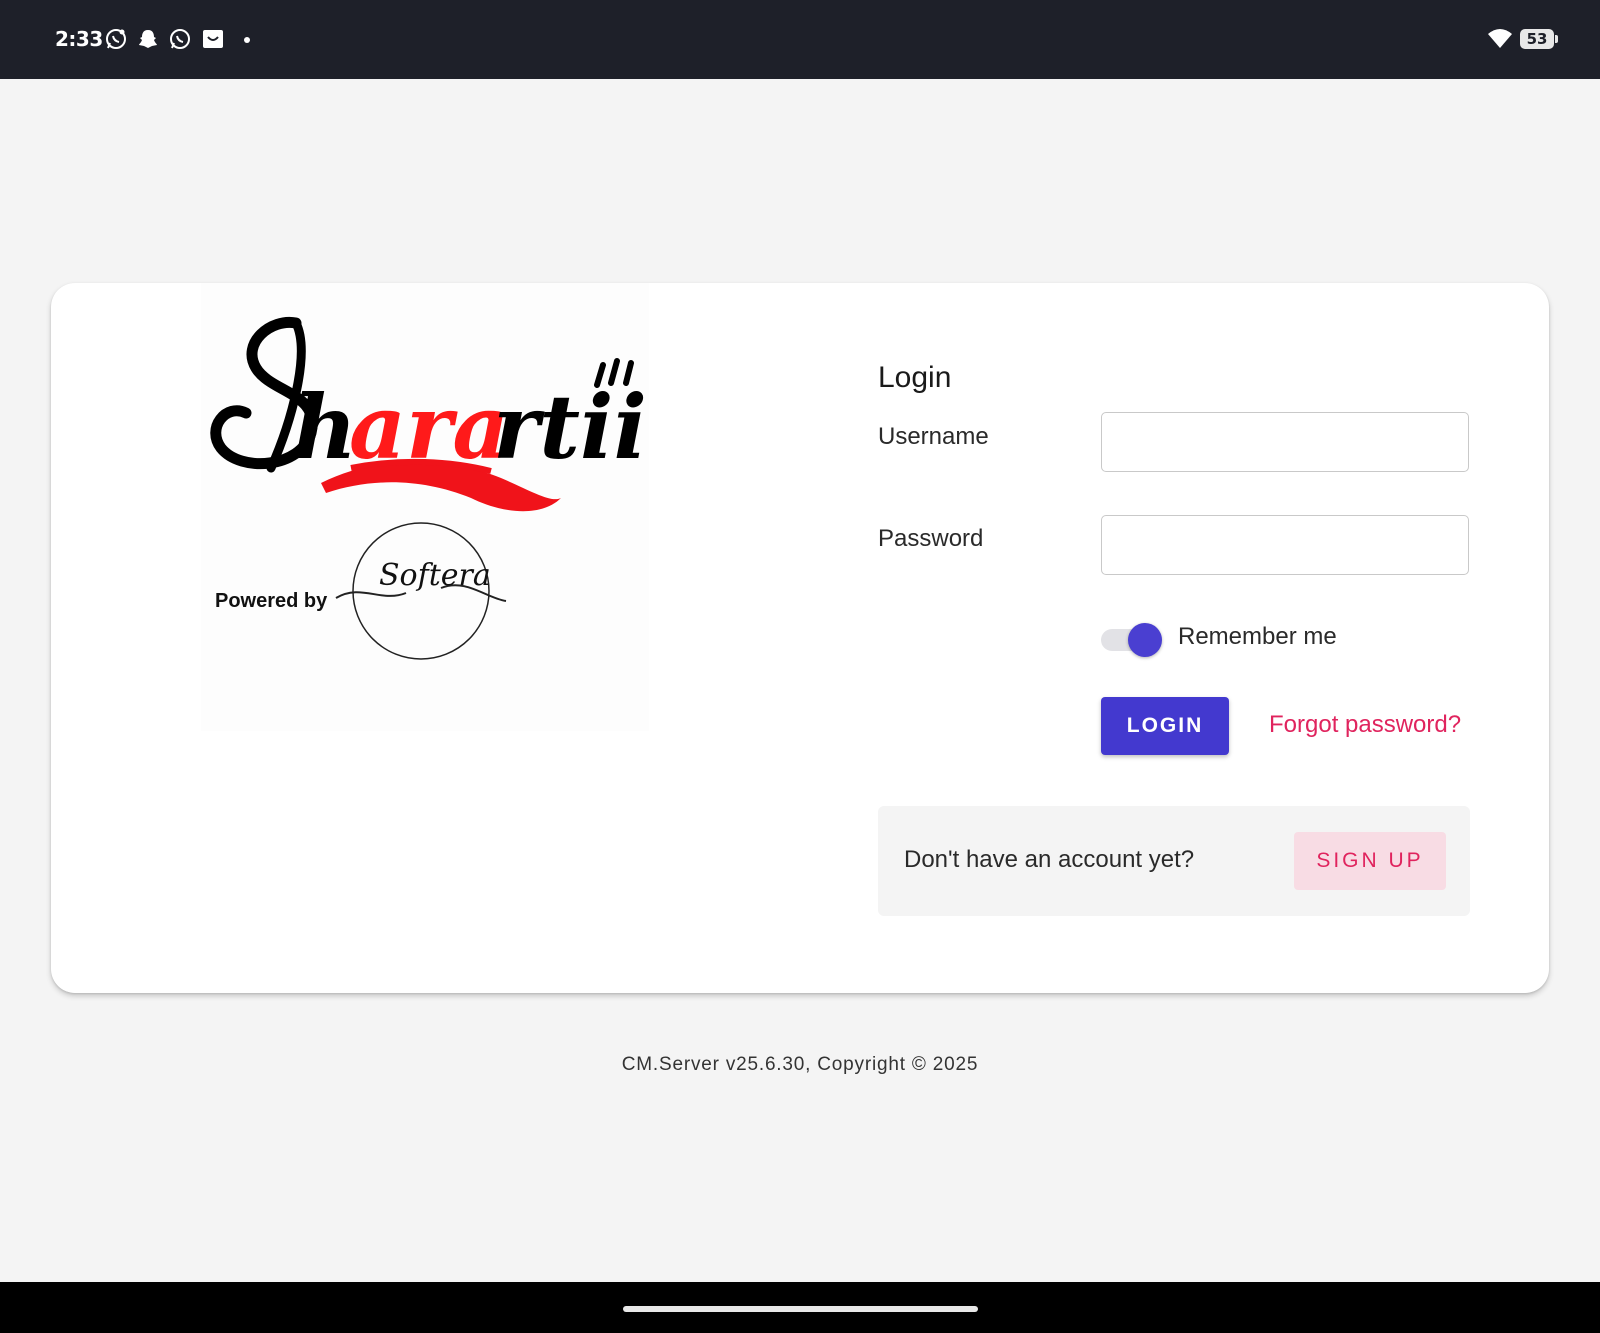 This screenshot has width=1600, height=1333. I want to click on battery-icon: 53, so click(1539, 39).